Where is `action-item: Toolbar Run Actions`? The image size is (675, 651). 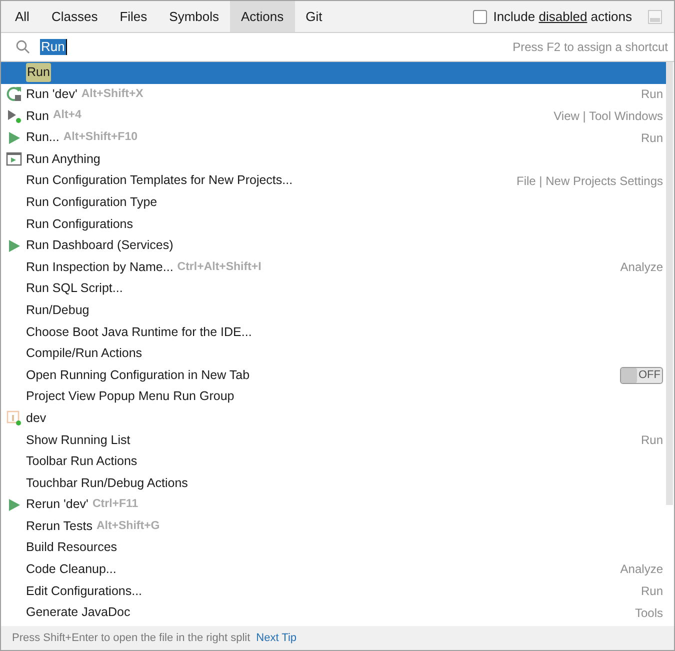
action-item: Toolbar Run Actions is located at coordinates (333, 461).